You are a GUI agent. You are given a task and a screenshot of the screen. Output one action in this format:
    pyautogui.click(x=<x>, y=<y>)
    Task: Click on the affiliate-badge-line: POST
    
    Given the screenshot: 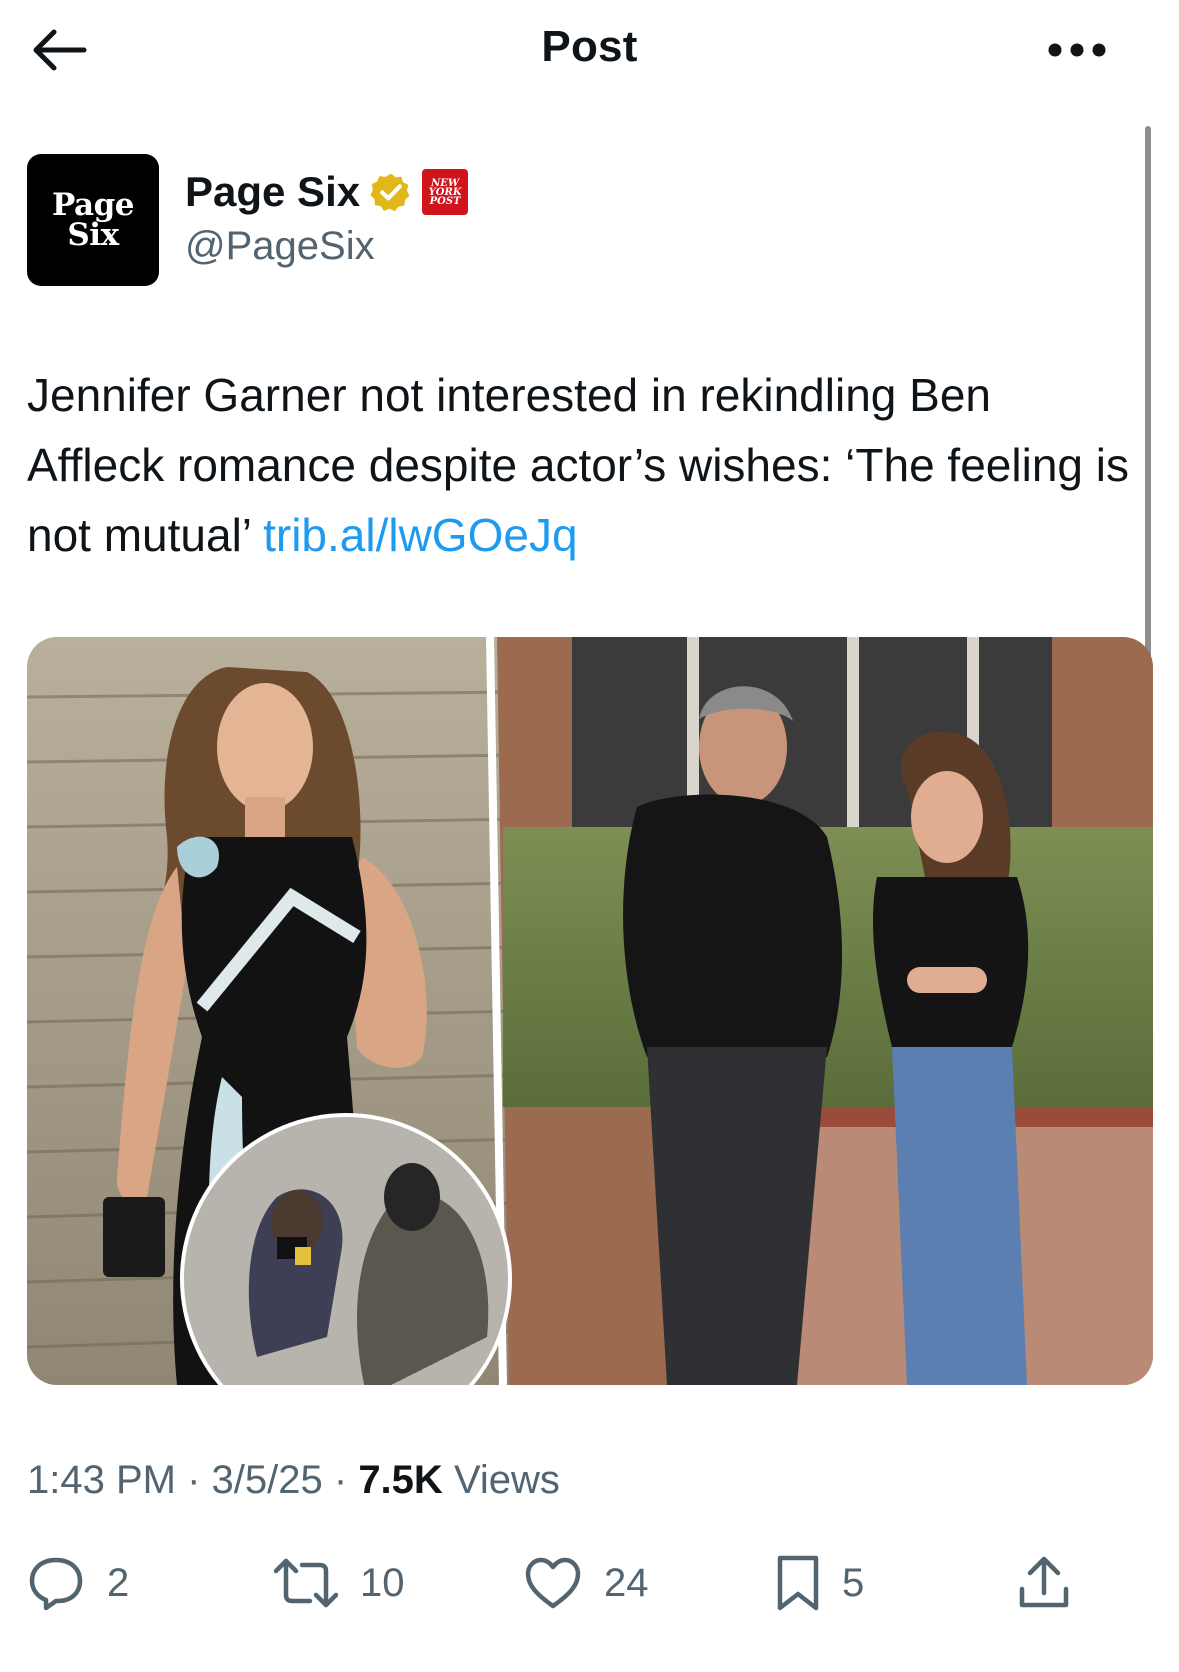 What is the action you would take?
    pyautogui.click(x=445, y=201)
    